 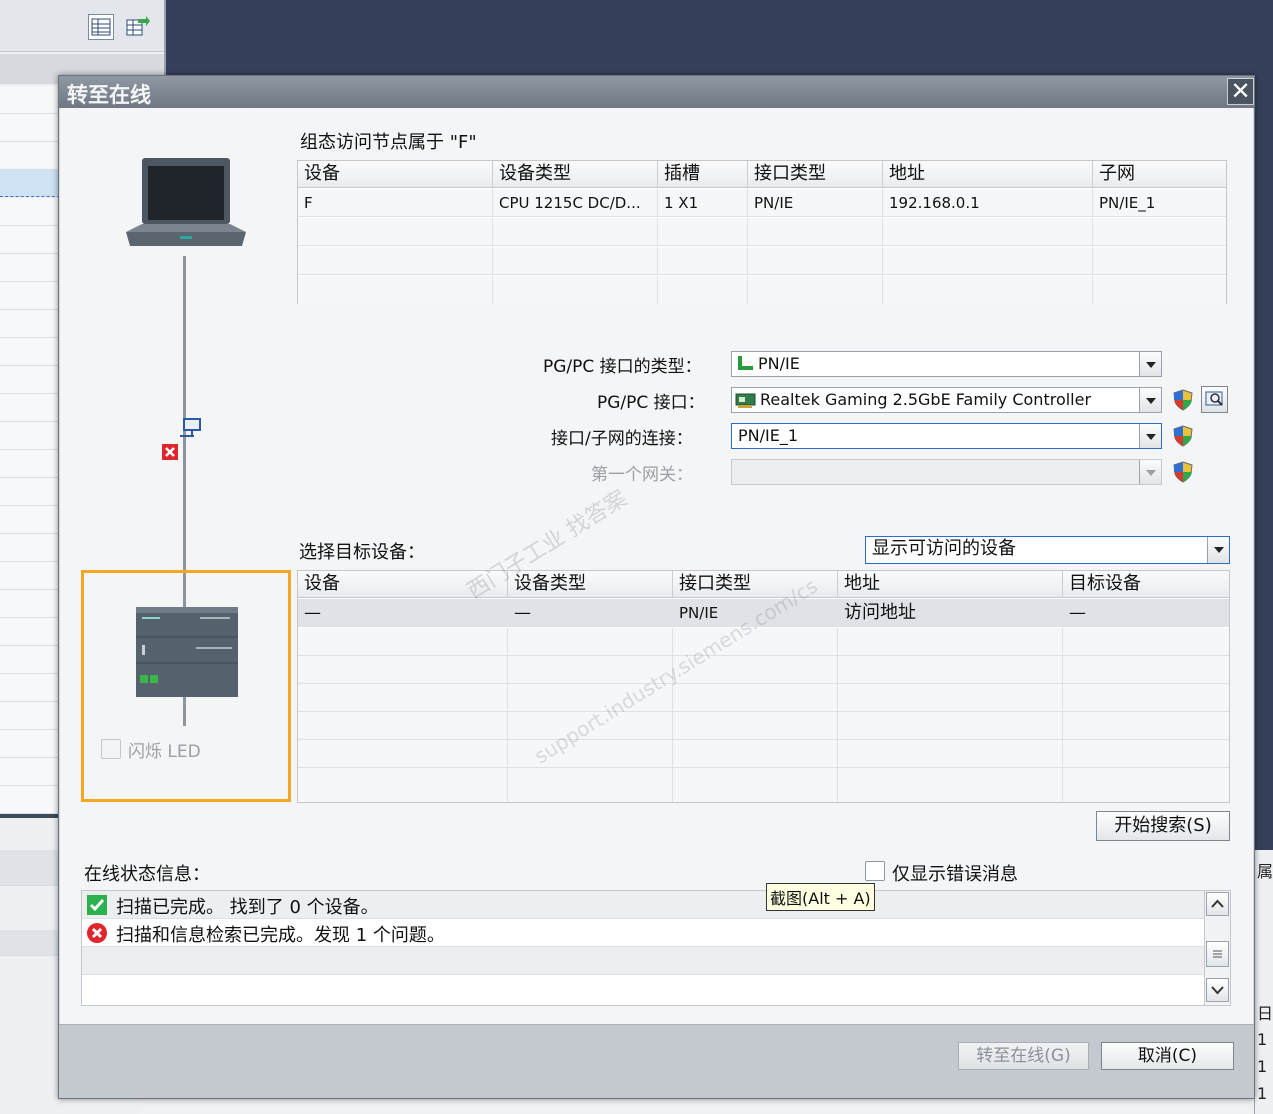 I want to click on chevron-up-icon, so click(x=1217, y=903).